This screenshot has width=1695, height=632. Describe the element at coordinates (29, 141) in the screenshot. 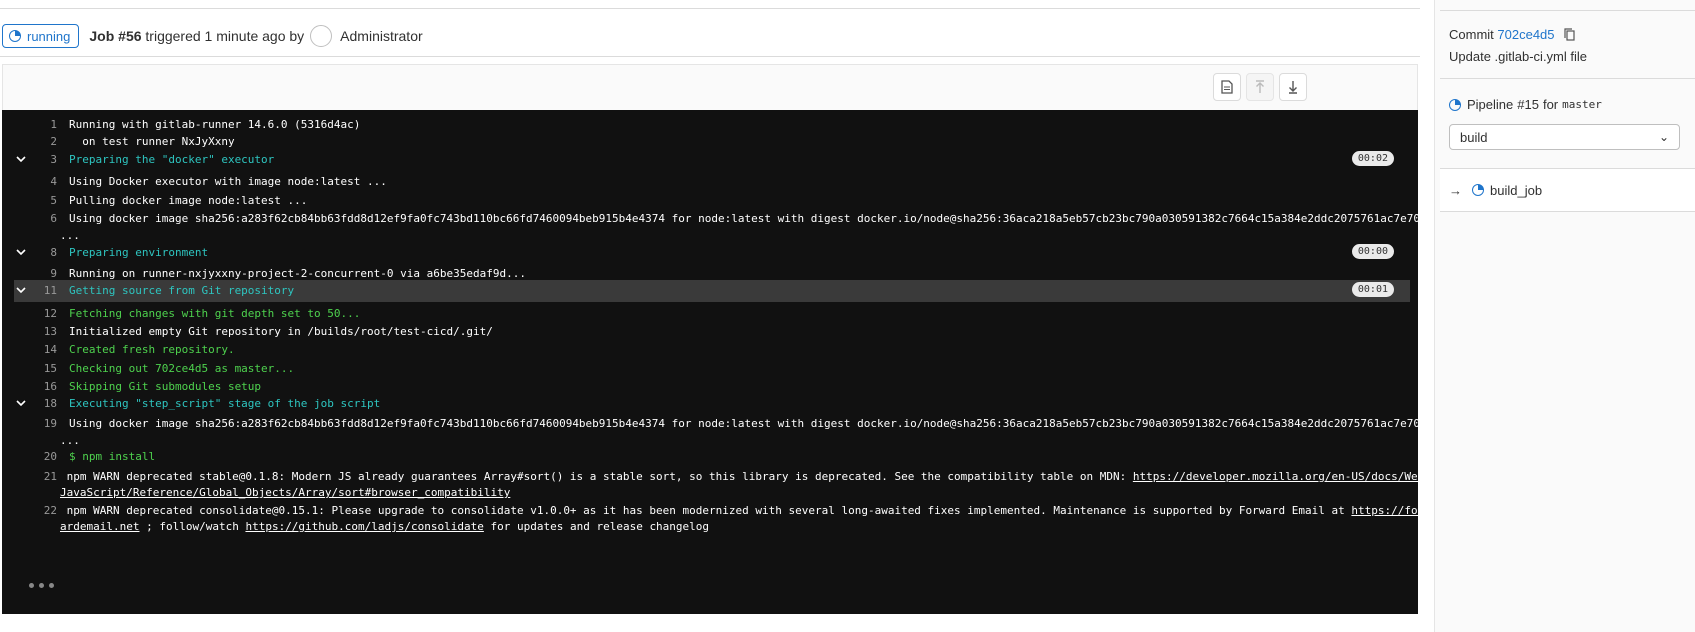

I see `line-number: 2` at that location.